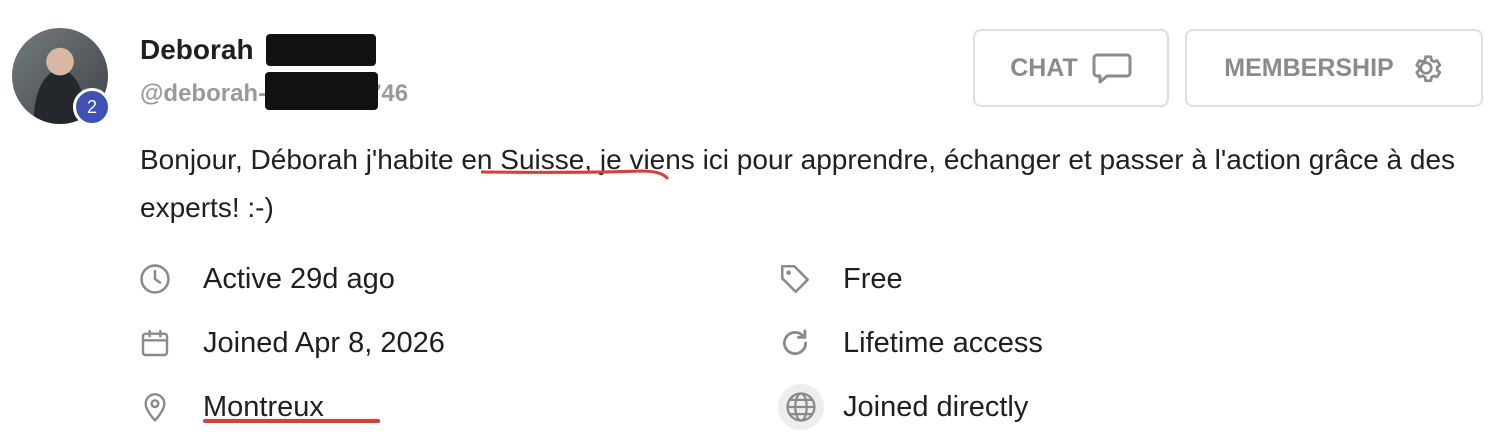  I want to click on membership-button: MEMBERSHIP, so click(1334, 68).